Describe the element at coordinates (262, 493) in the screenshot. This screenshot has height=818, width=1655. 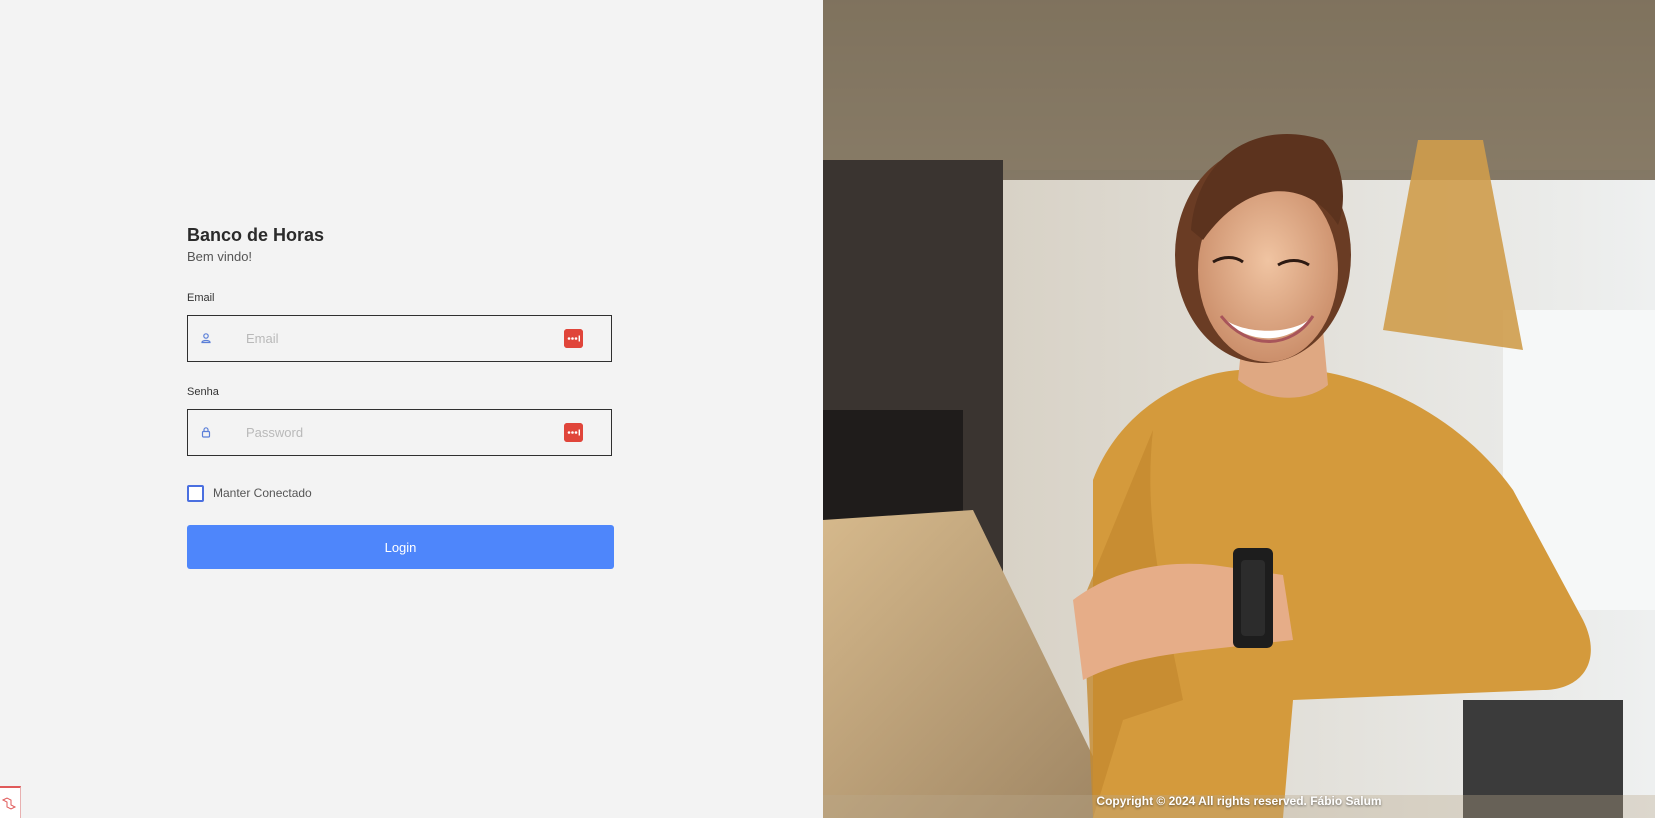
I see `remember-label: Manter Conectado` at that location.